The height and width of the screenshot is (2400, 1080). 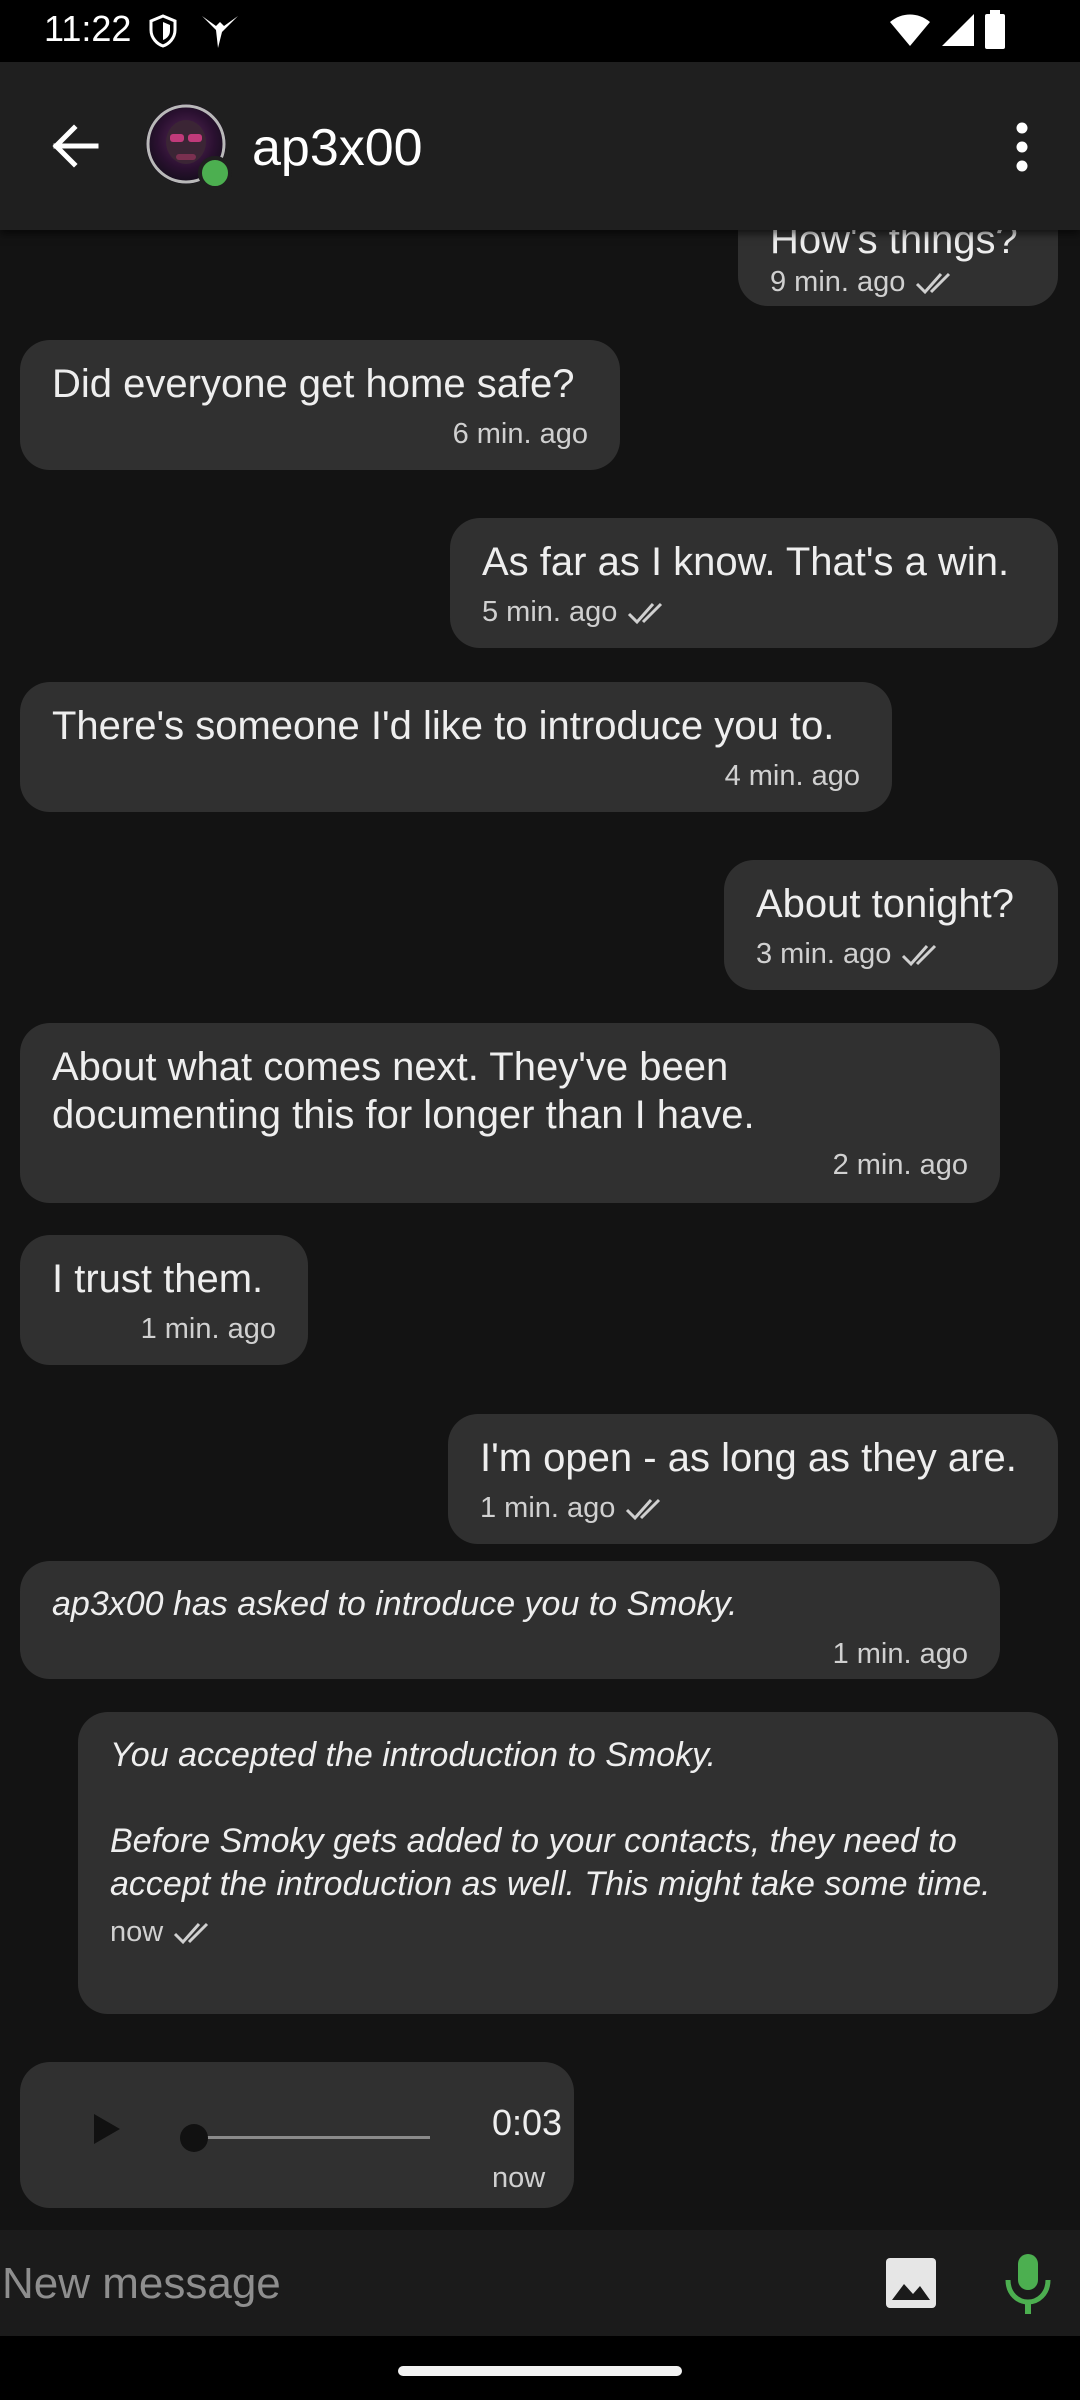 I want to click on audio-seek-thumb, so click(x=194, y=2138).